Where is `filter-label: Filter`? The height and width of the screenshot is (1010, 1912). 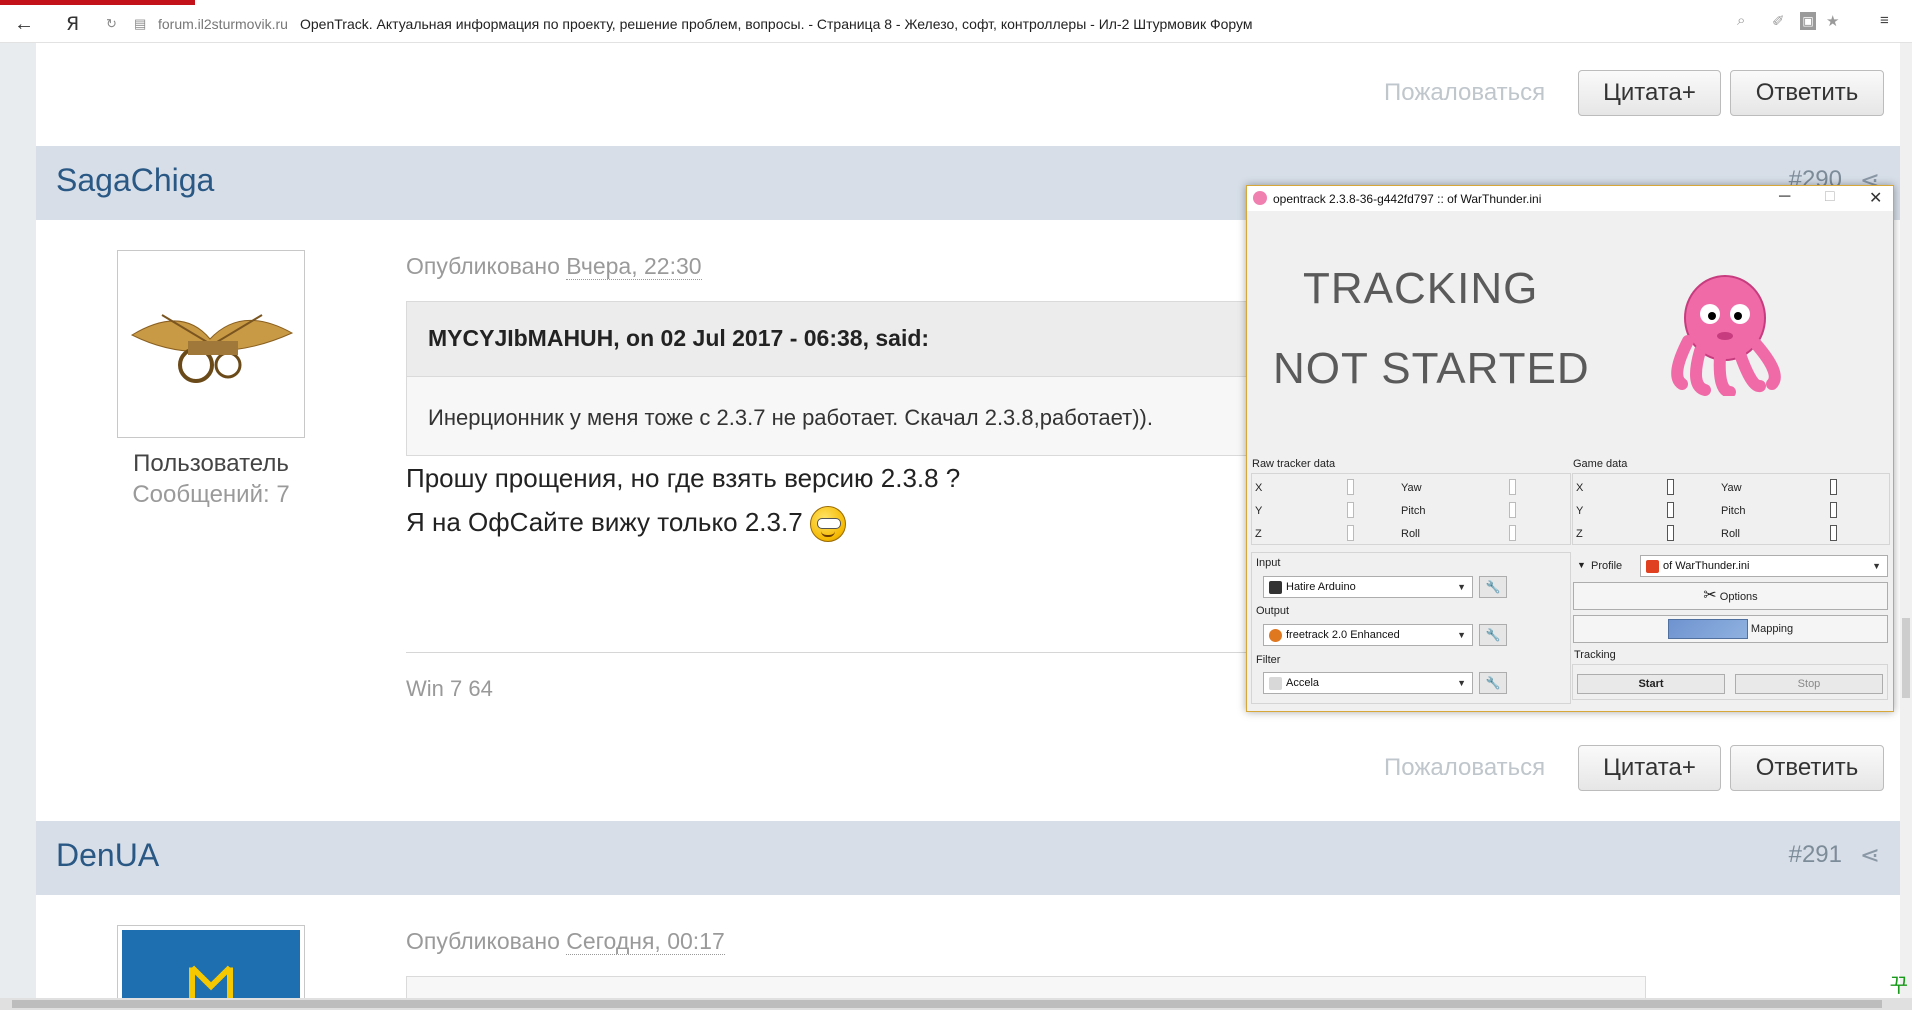 filter-label: Filter is located at coordinates (1268, 660).